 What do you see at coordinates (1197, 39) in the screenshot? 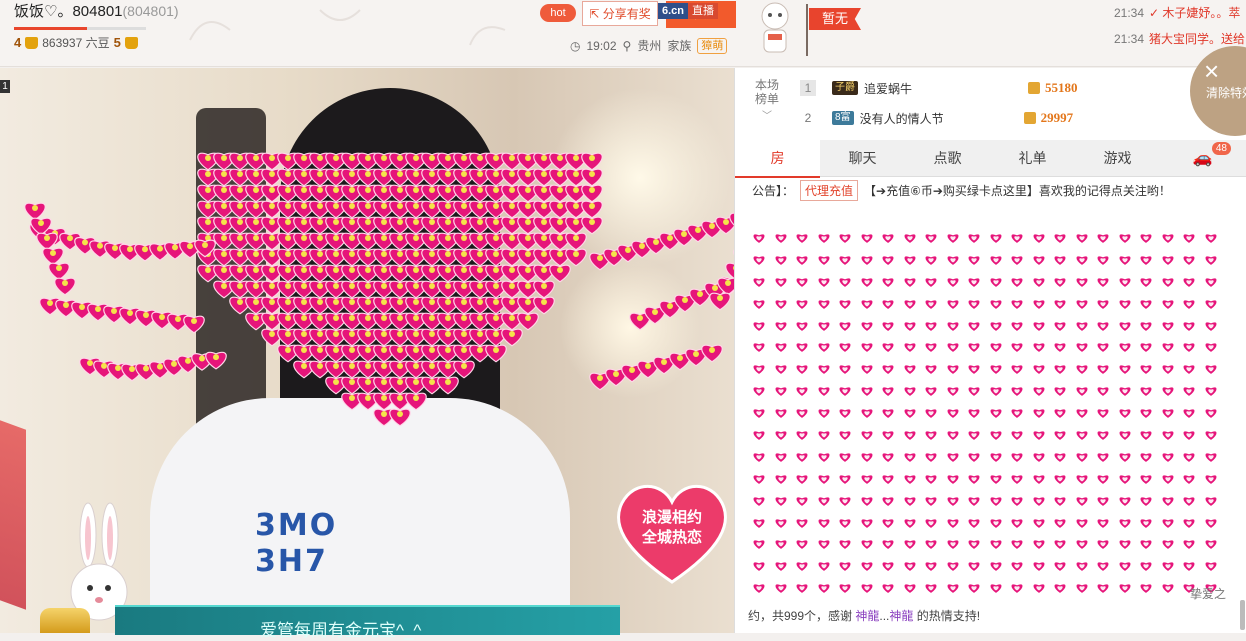
I see `ticker-user: 猪大宝同学。送给` at bounding box center [1197, 39].